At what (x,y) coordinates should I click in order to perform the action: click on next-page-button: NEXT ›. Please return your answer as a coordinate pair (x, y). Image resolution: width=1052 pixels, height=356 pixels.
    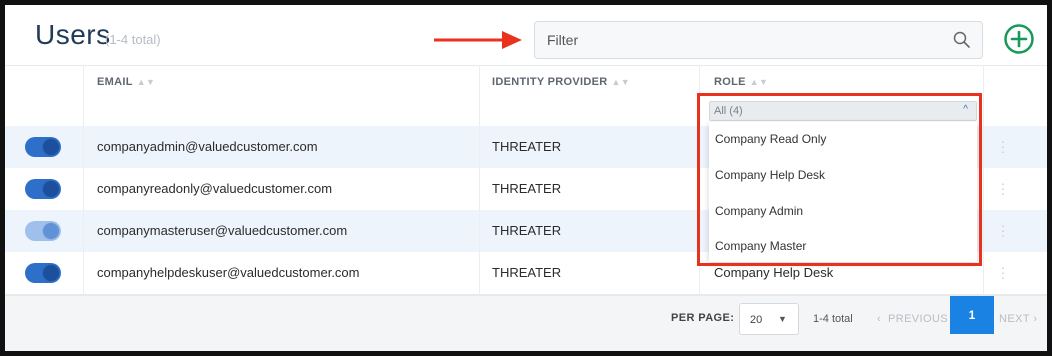
    Looking at the image, I should click on (1018, 319).